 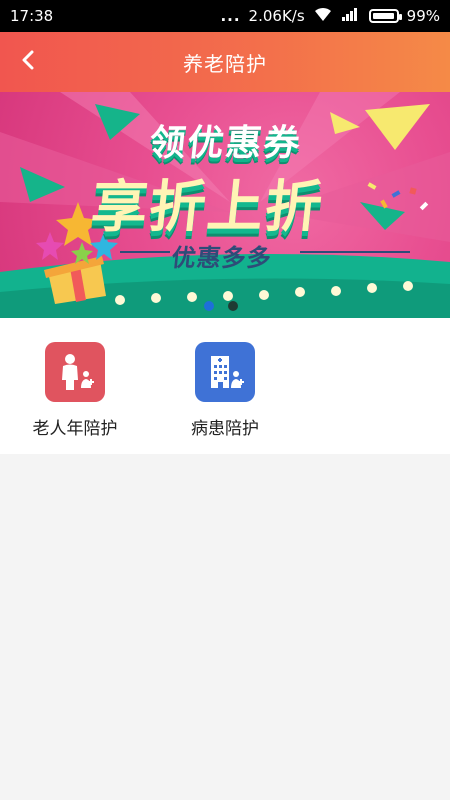 I want to click on network-speed: 2.06K/s, so click(x=276, y=16).